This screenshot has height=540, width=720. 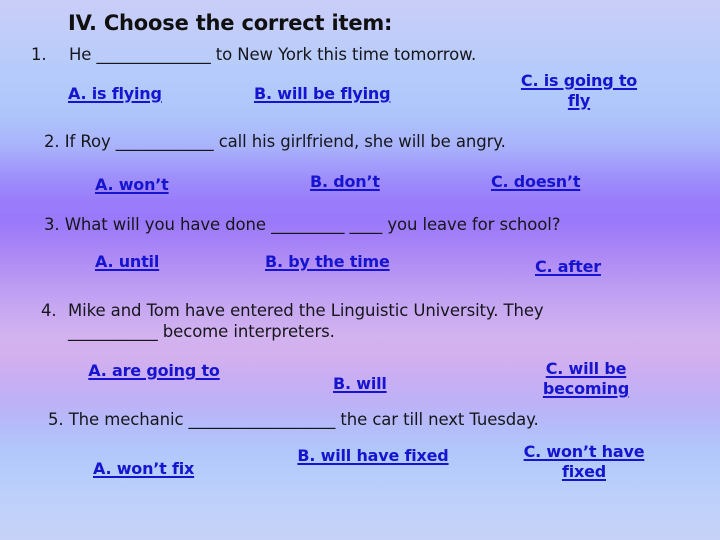 What do you see at coordinates (568, 267) in the screenshot?
I see `option-3-c: C. after` at bounding box center [568, 267].